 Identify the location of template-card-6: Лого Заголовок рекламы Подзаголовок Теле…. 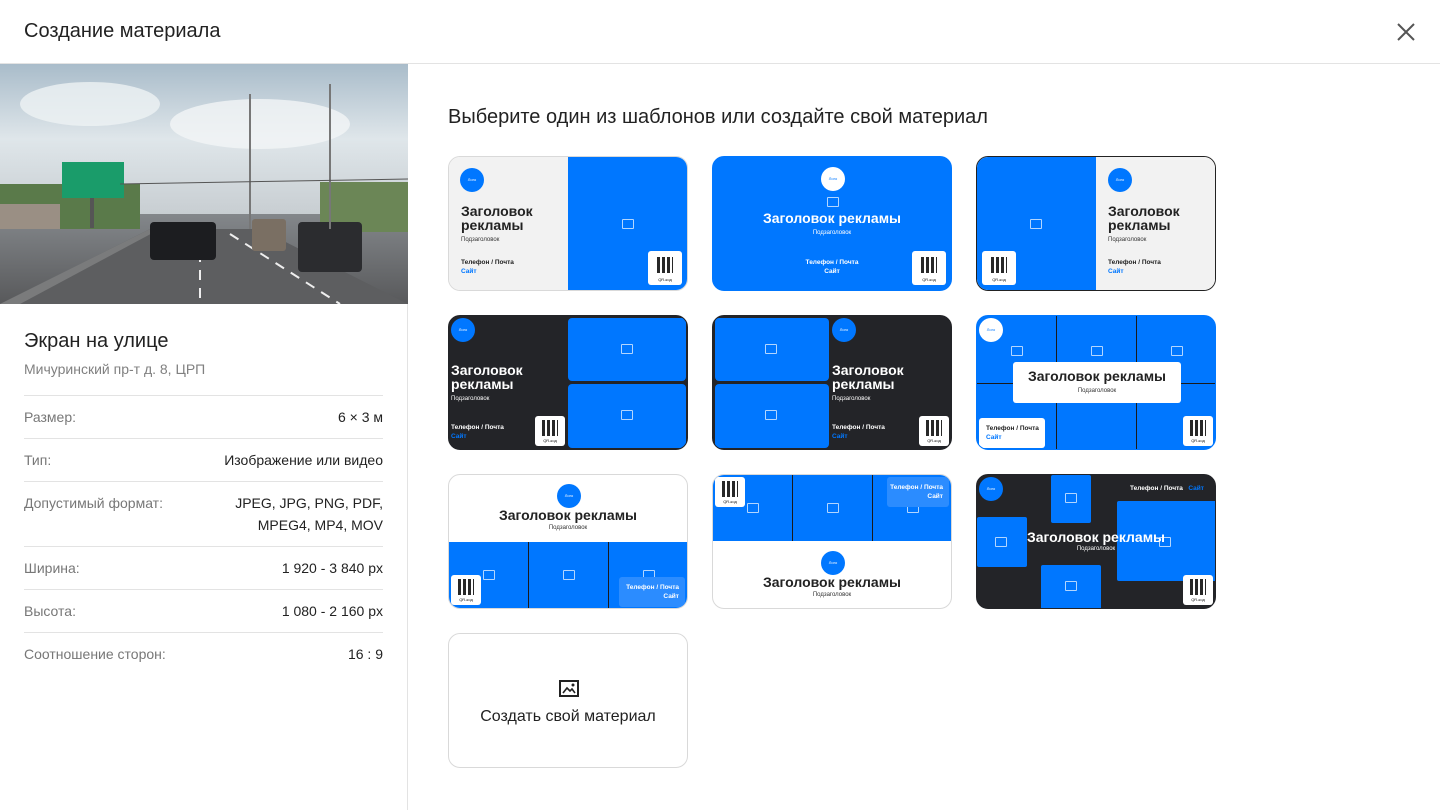
(1096, 382).